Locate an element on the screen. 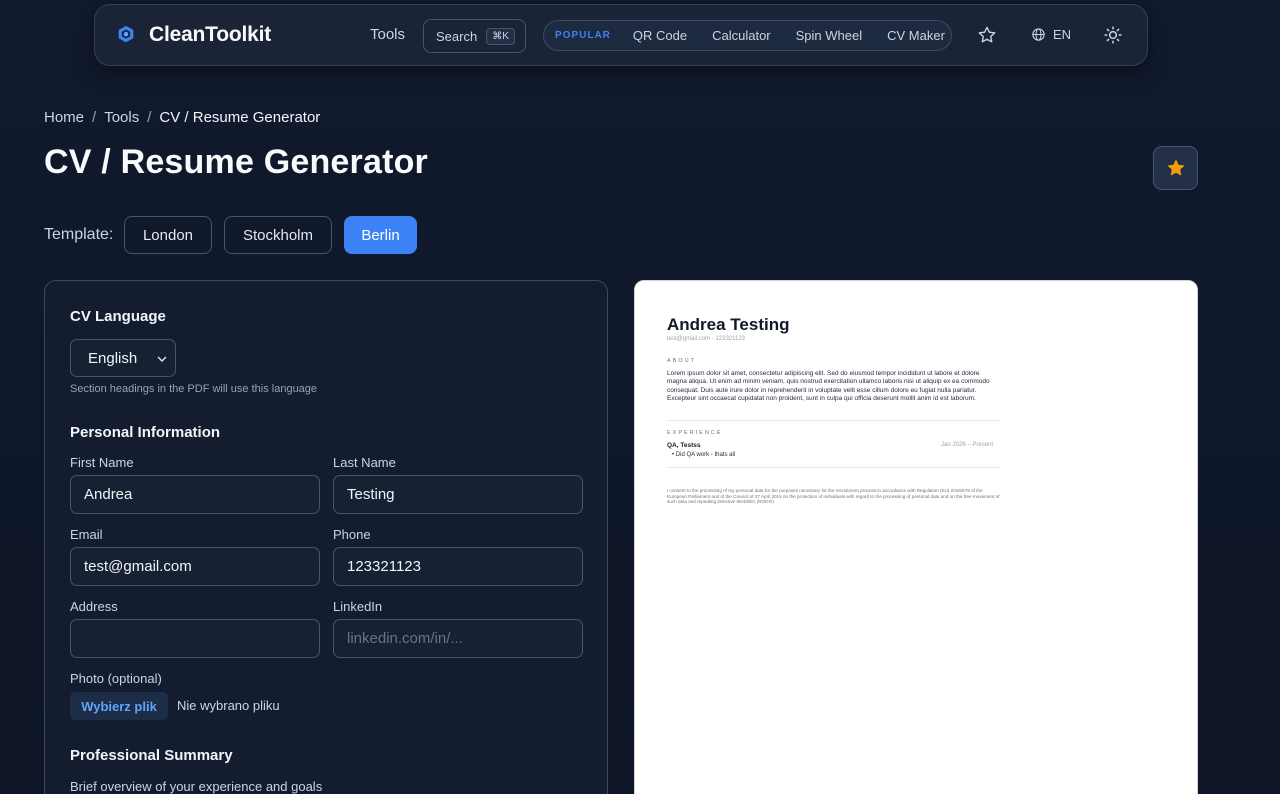 This screenshot has width=1280, height=794. template-berlin-button: Berlin is located at coordinates (380, 235).